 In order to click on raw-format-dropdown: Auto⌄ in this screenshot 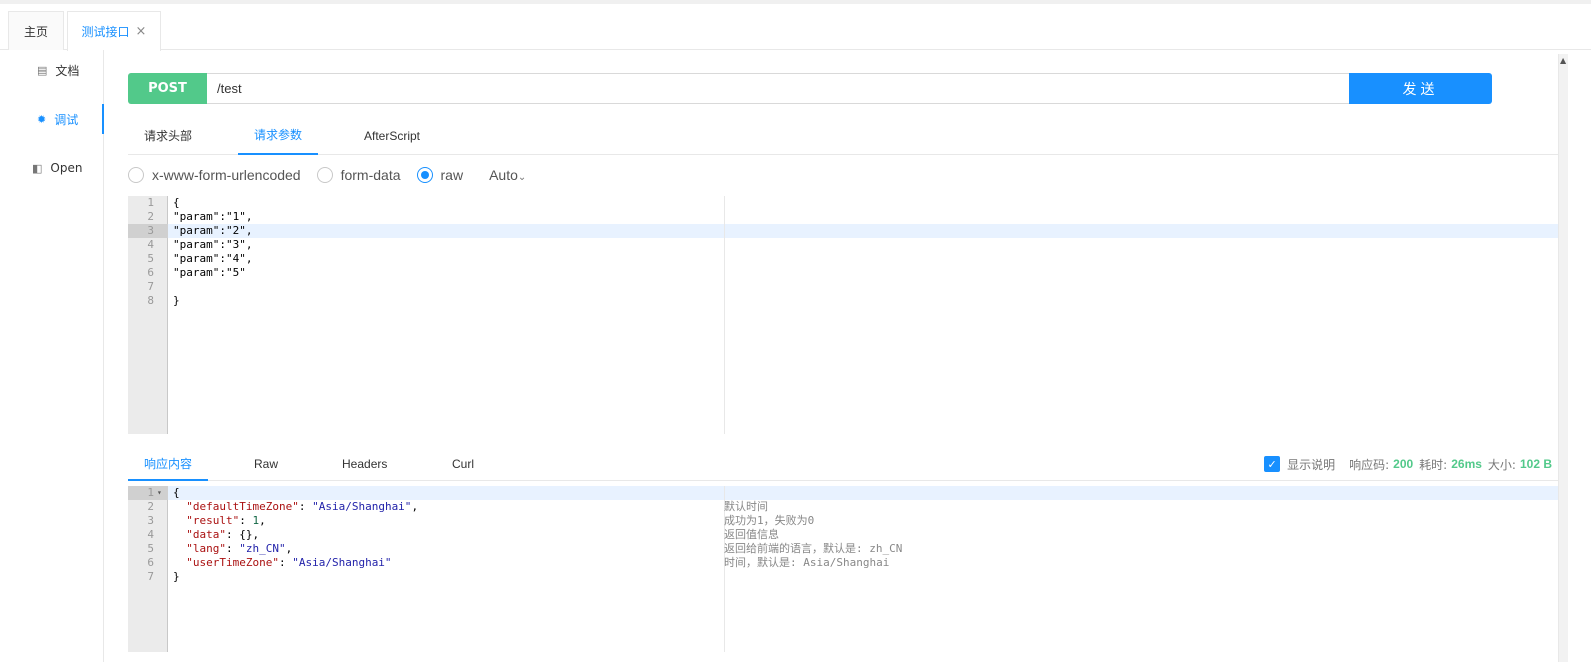, I will do `click(507, 175)`.